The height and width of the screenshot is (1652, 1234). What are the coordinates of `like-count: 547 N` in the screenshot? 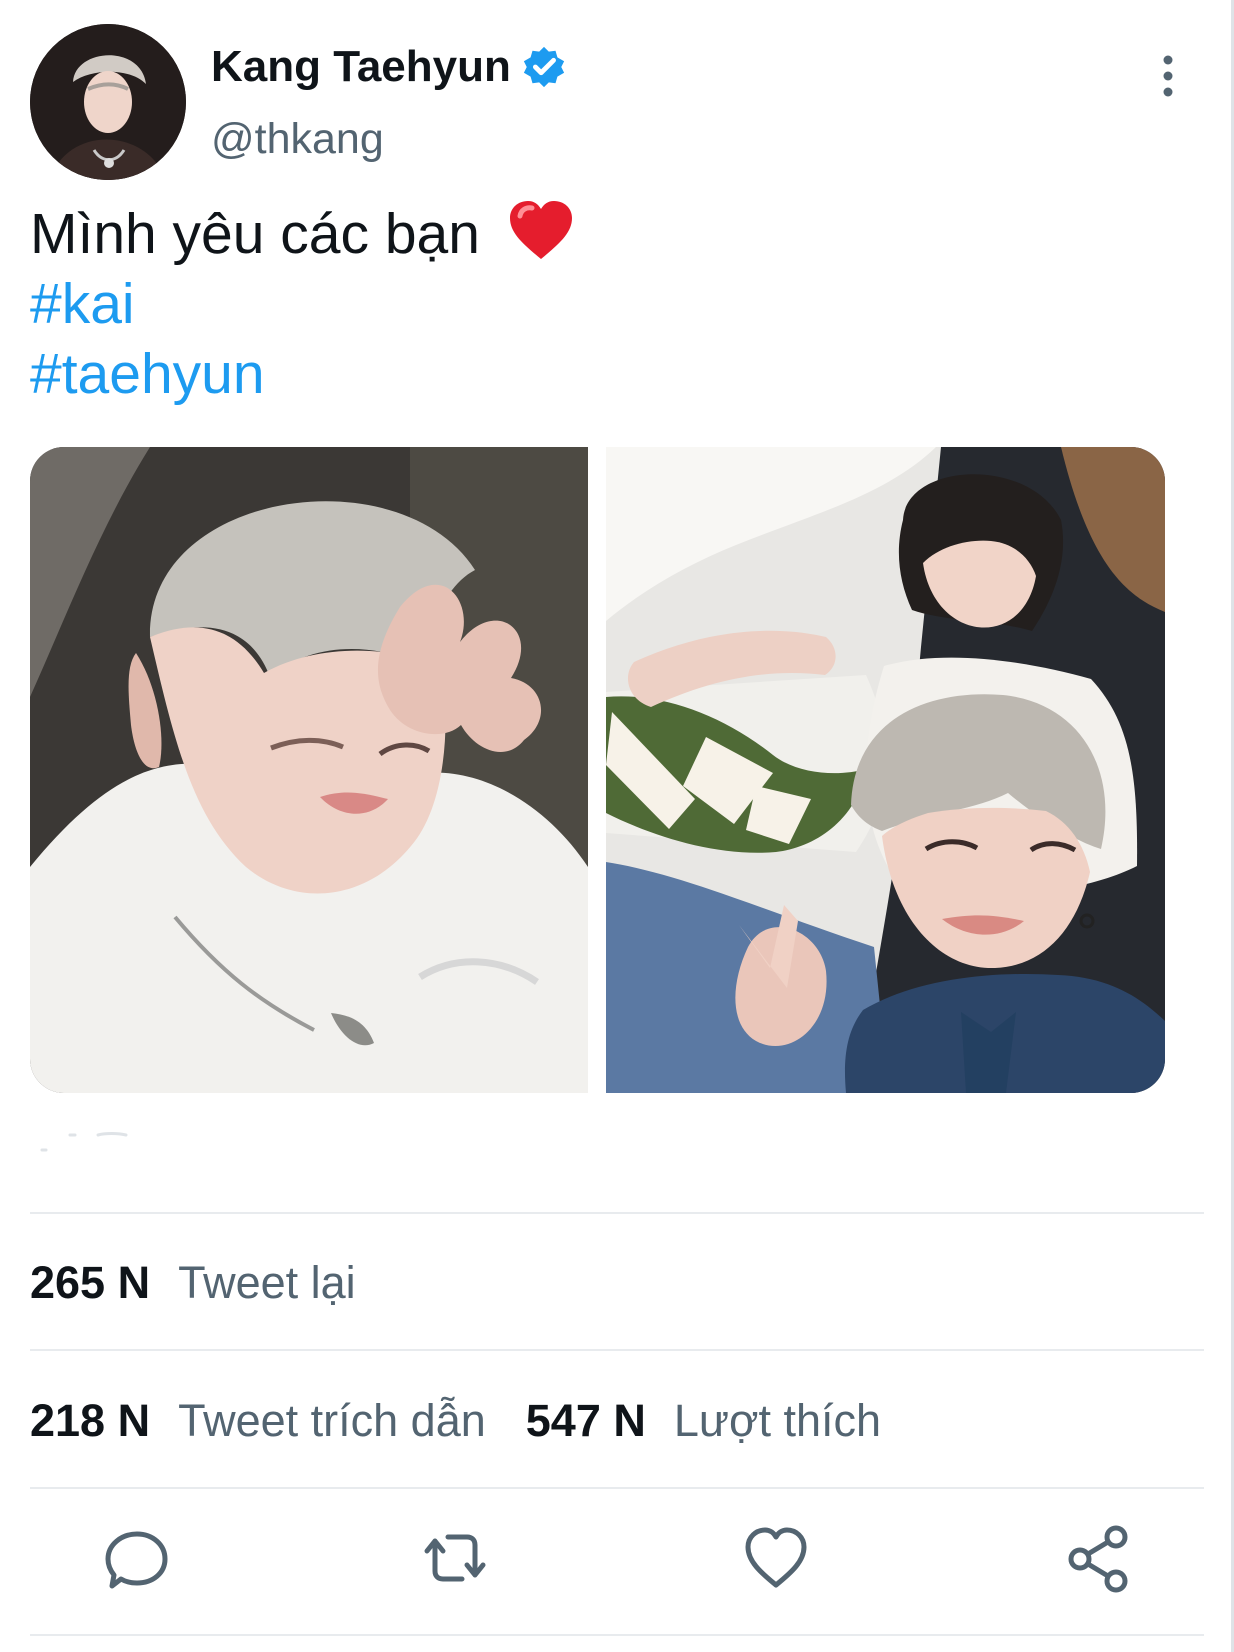 It's located at (586, 1421).